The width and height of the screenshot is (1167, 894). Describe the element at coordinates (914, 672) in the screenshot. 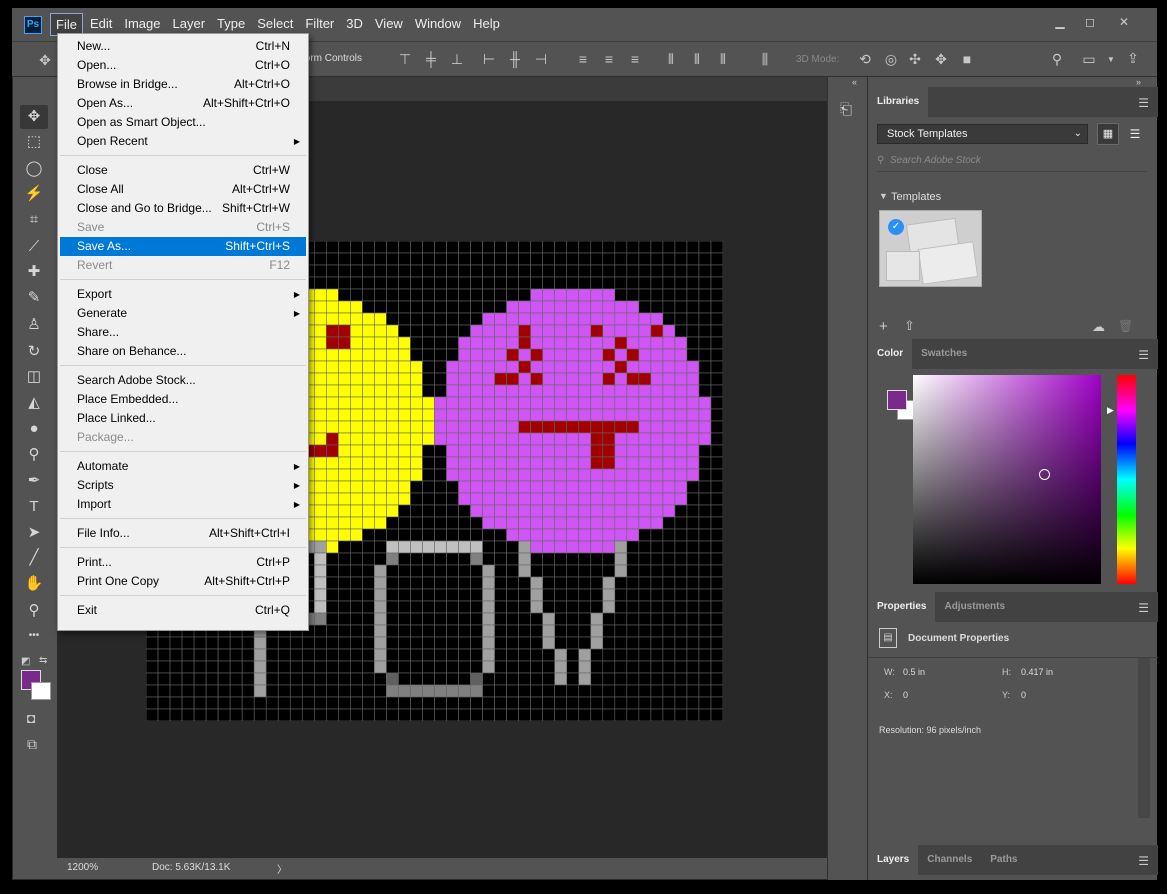

I see `width-value: 0.5 in` at that location.